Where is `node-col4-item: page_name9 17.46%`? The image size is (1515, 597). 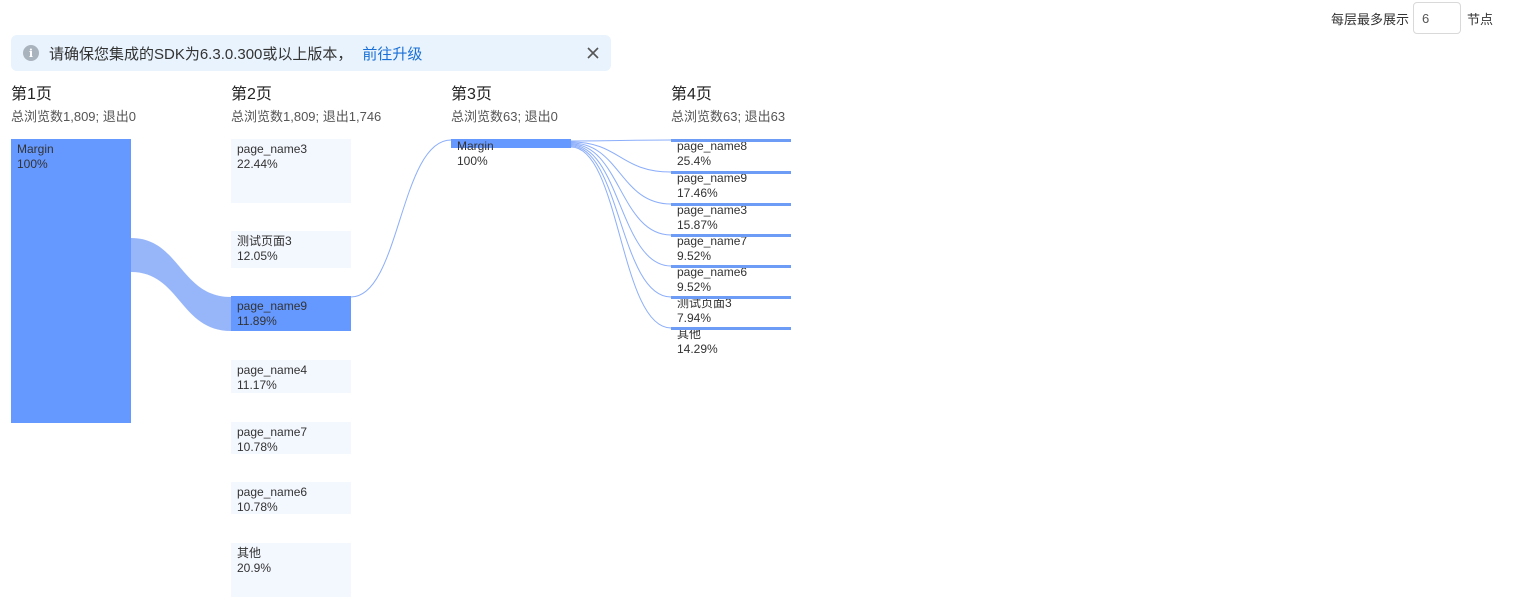 node-col4-item: page_name9 17.46% is located at coordinates (731, 185).